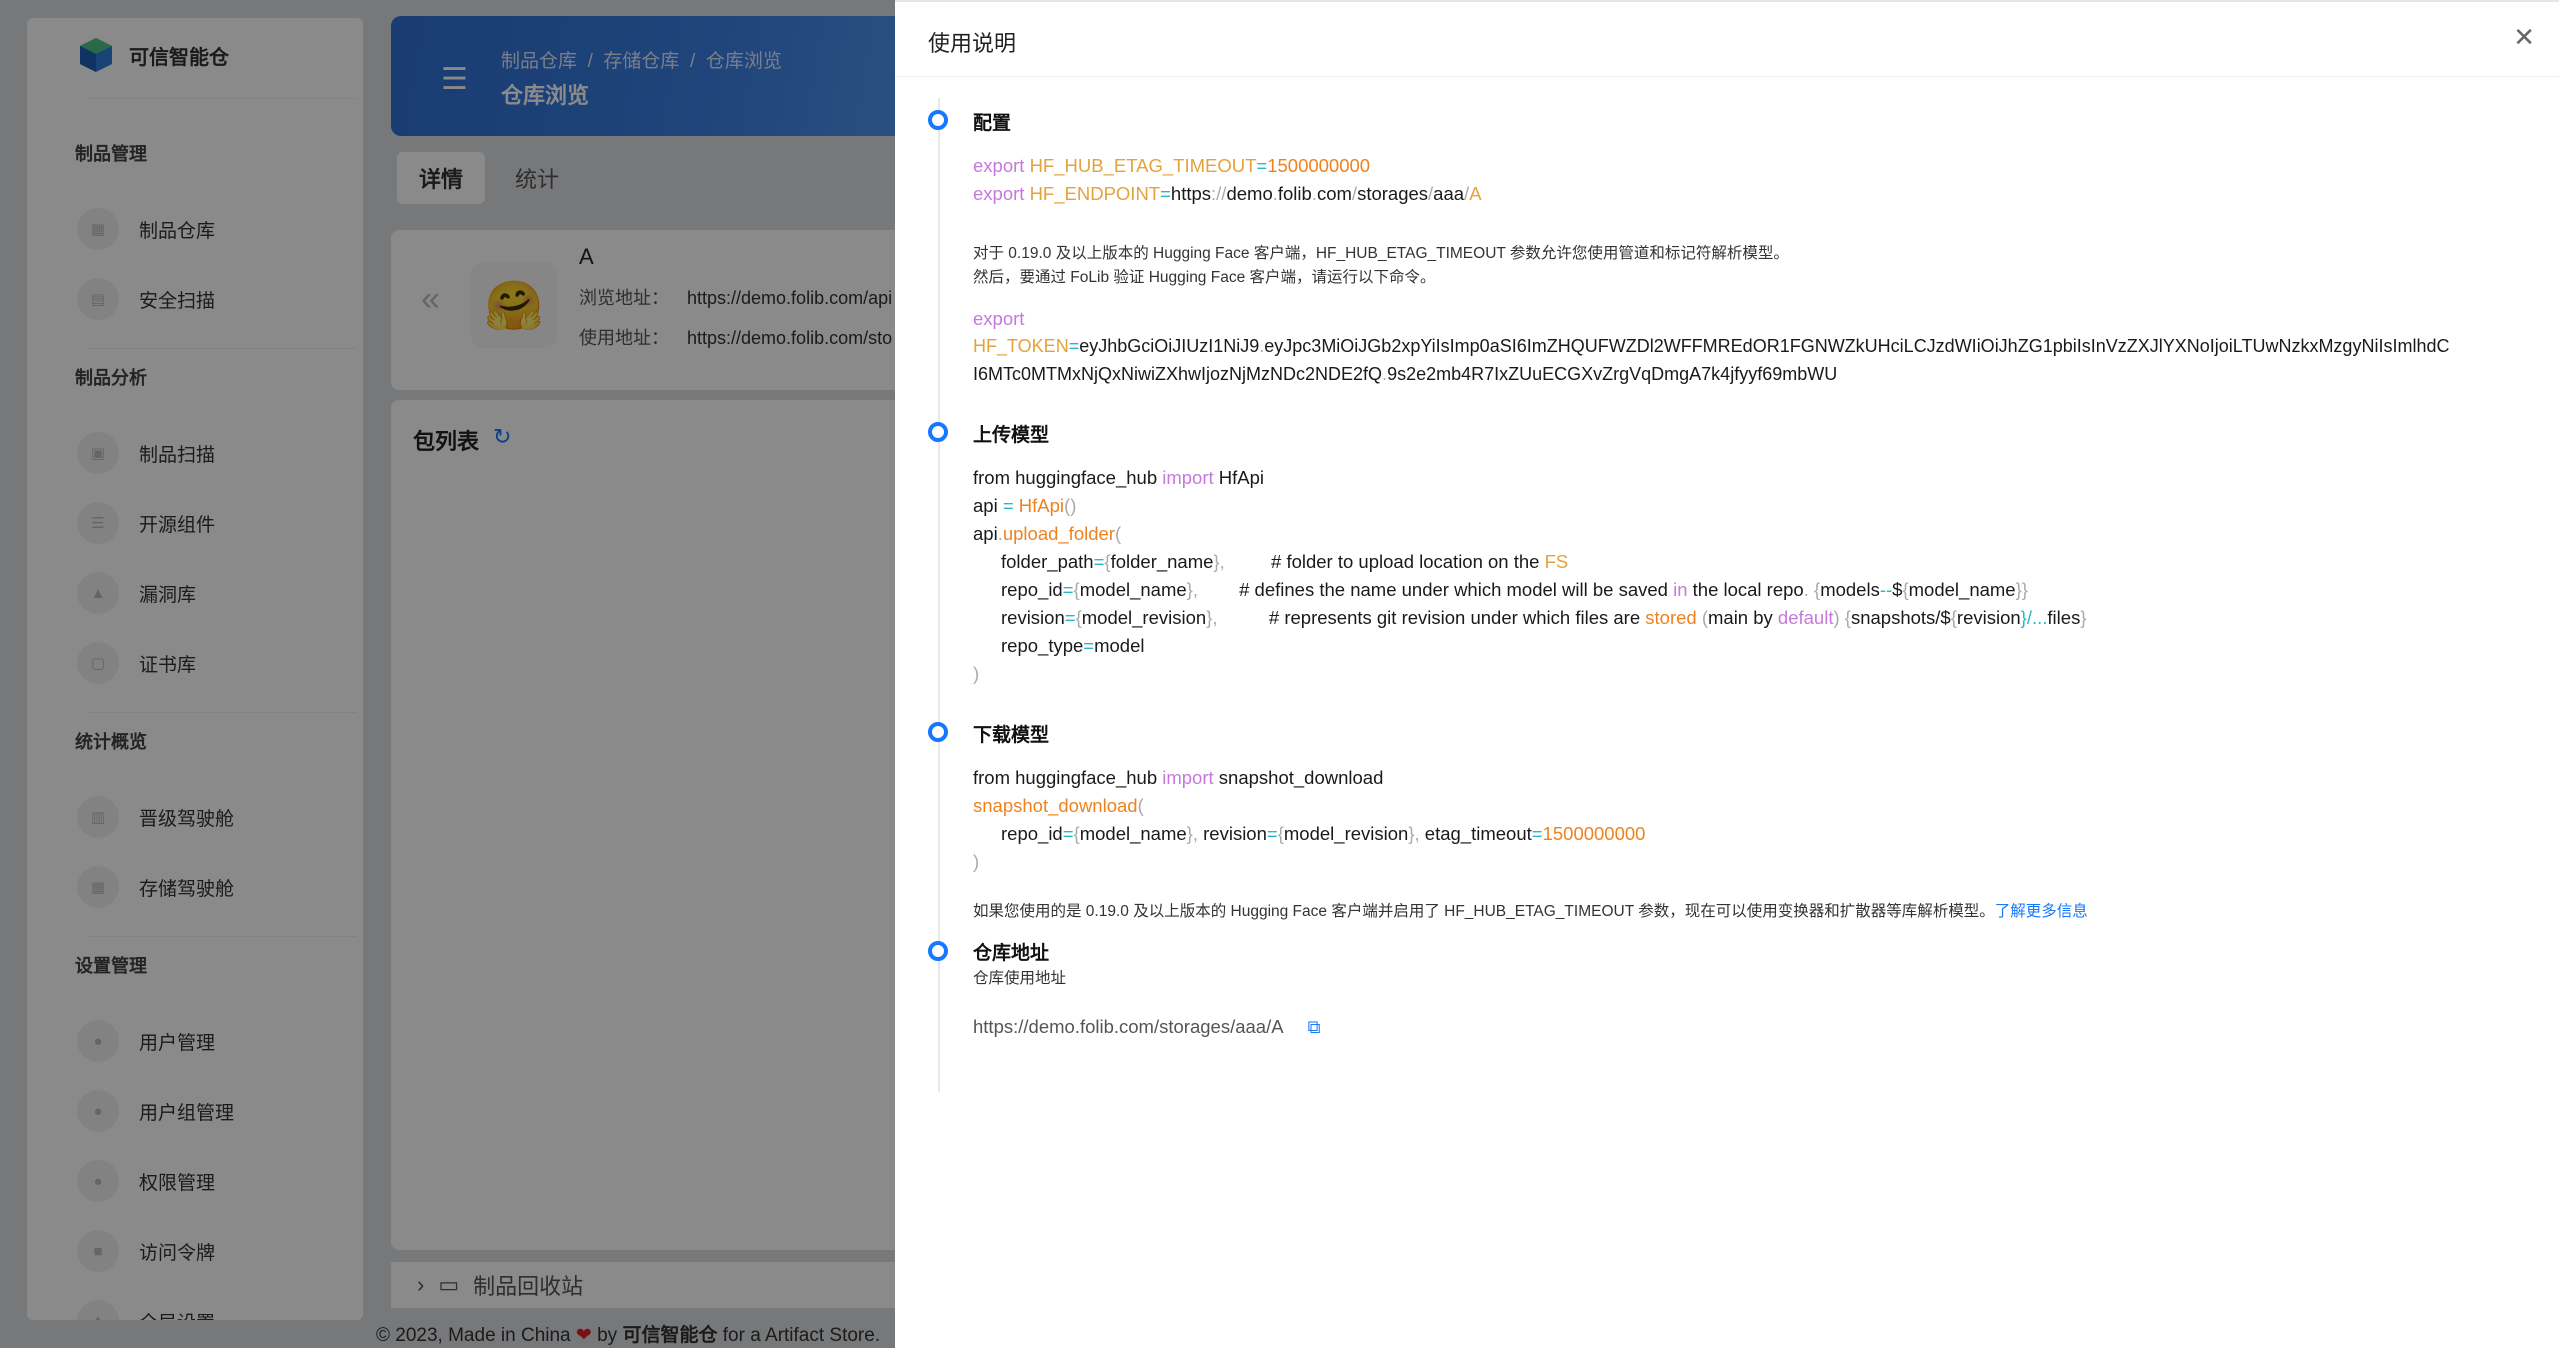 The width and height of the screenshot is (2559, 1348). Describe the element at coordinates (1073, 645) in the screenshot. I see `code-line: repo_type=model` at that location.